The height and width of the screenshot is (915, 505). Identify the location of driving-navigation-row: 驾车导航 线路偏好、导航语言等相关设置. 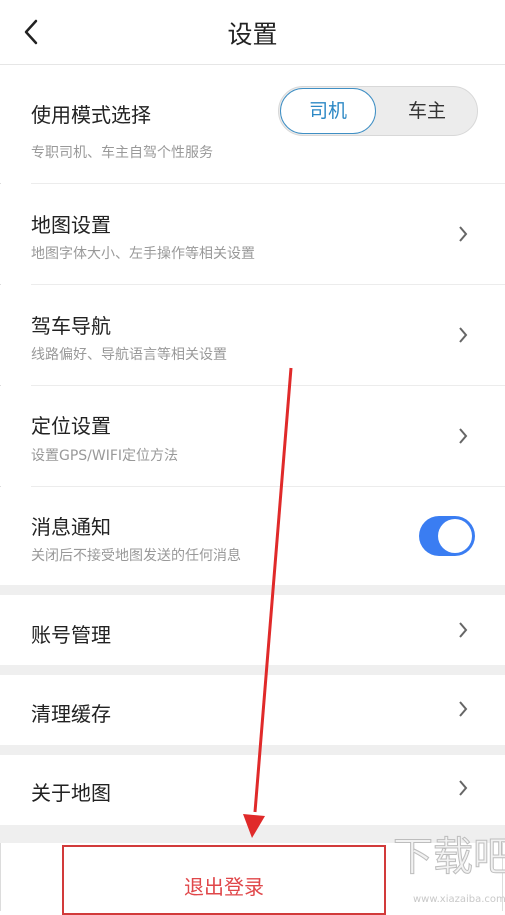
(252, 335).